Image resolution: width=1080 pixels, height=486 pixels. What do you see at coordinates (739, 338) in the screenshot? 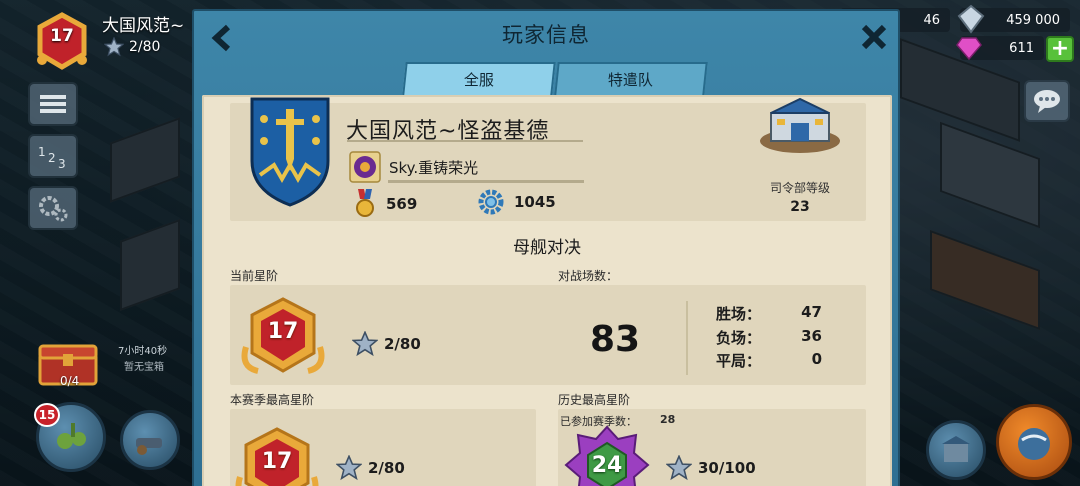
I see `losses-label: 负场：` at bounding box center [739, 338].